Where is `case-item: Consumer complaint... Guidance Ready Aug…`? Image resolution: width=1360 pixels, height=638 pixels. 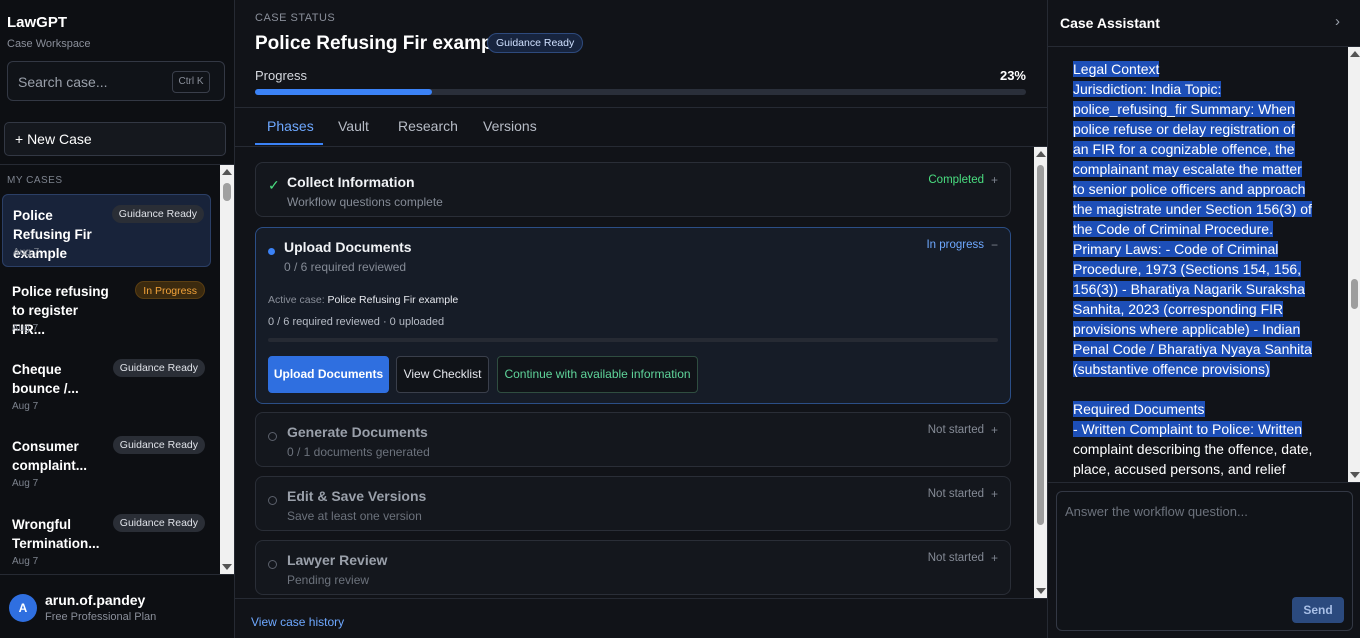 case-item: Consumer complaint... Guidance Ready Aug… is located at coordinates (106, 462).